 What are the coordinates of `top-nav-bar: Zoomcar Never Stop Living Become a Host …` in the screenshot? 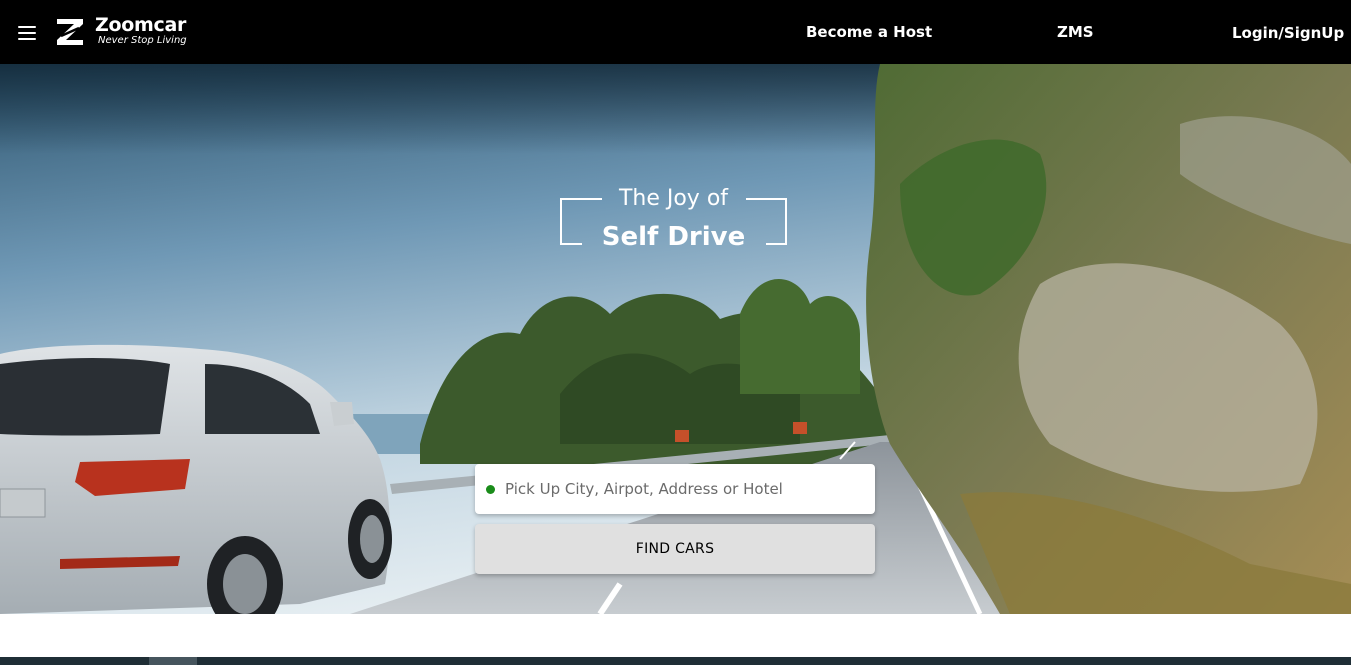 It's located at (675, 32).